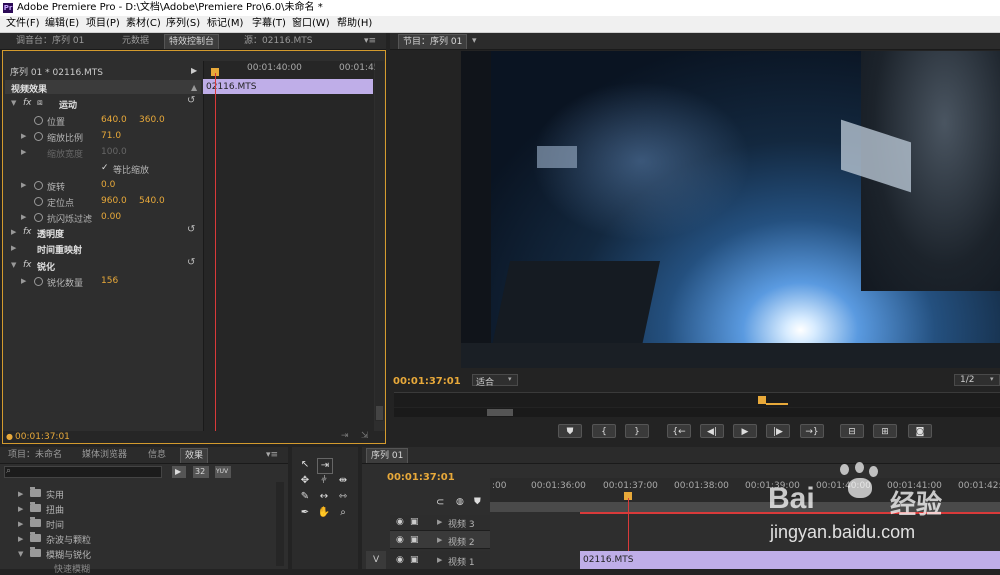  What do you see at coordinates (152, 201) in the screenshot?
I see `anchor-y-value: 540.0` at bounding box center [152, 201].